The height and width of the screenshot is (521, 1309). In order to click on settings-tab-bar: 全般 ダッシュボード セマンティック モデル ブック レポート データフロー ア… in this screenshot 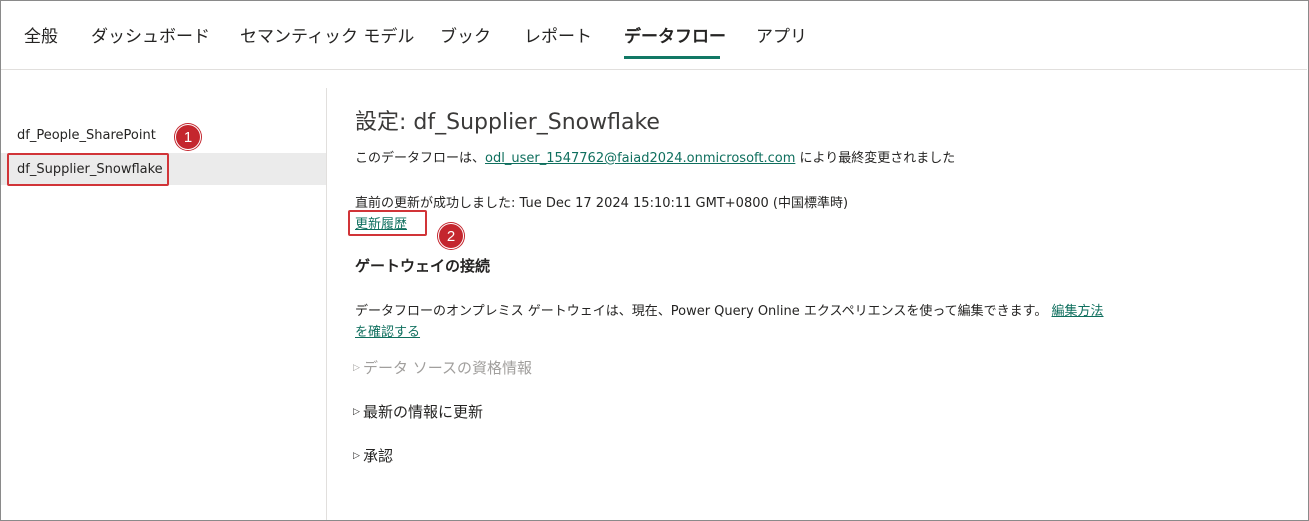, I will do `click(653, 35)`.